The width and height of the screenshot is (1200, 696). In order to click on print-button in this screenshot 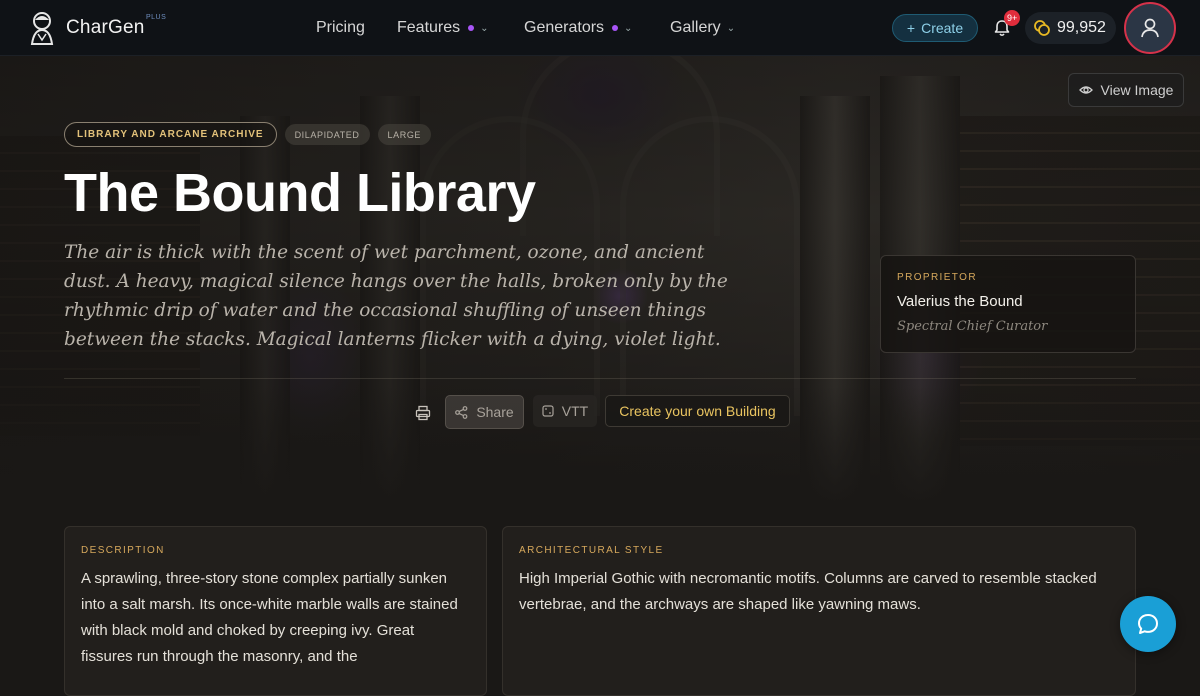, I will do `click(423, 413)`.